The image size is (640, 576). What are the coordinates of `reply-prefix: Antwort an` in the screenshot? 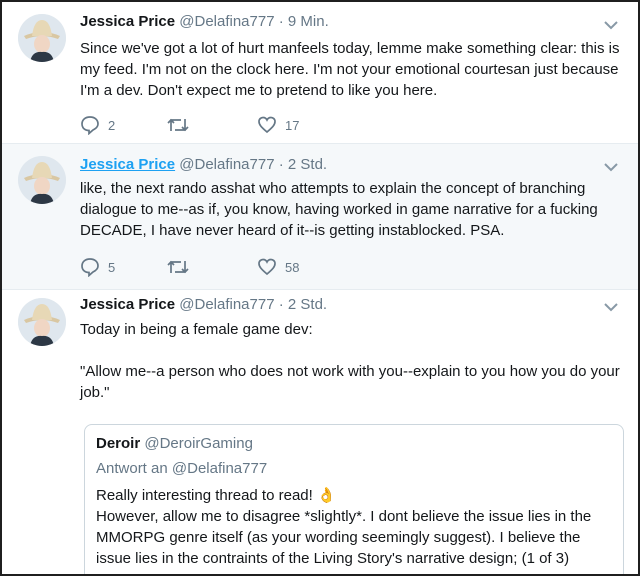 It's located at (132, 468).